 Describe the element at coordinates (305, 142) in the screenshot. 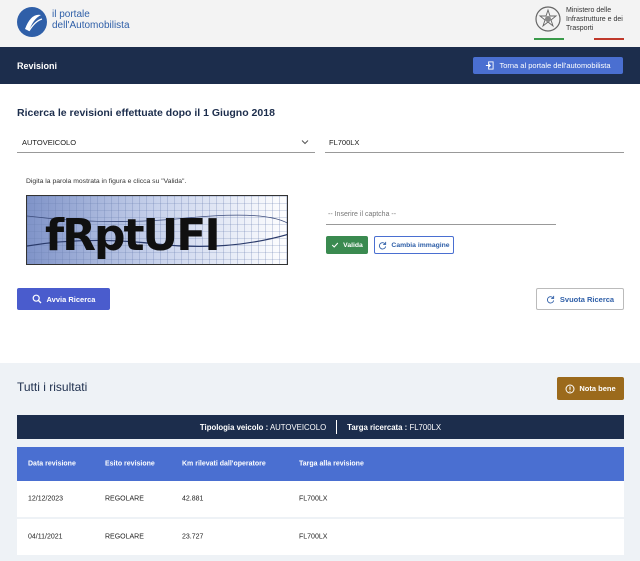

I see `chevron-down-icon` at that location.